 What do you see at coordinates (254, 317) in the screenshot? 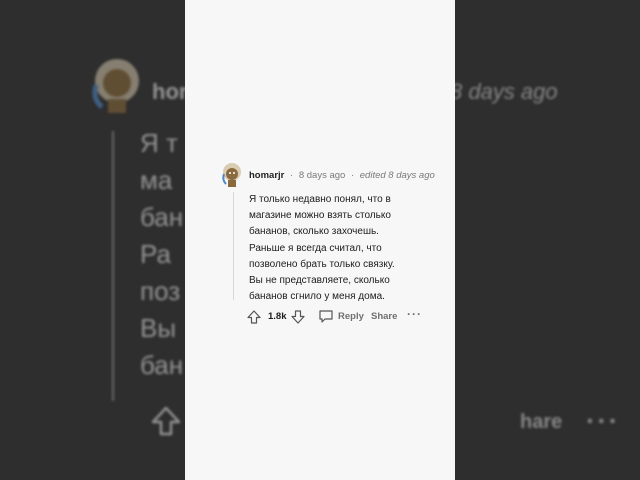
I see `upvote-icon` at bounding box center [254, 317].